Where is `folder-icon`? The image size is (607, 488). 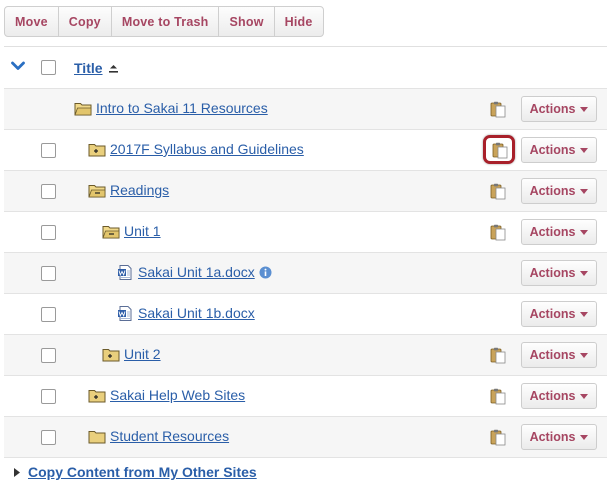
folder-icon is located at coordinates (97, 436).